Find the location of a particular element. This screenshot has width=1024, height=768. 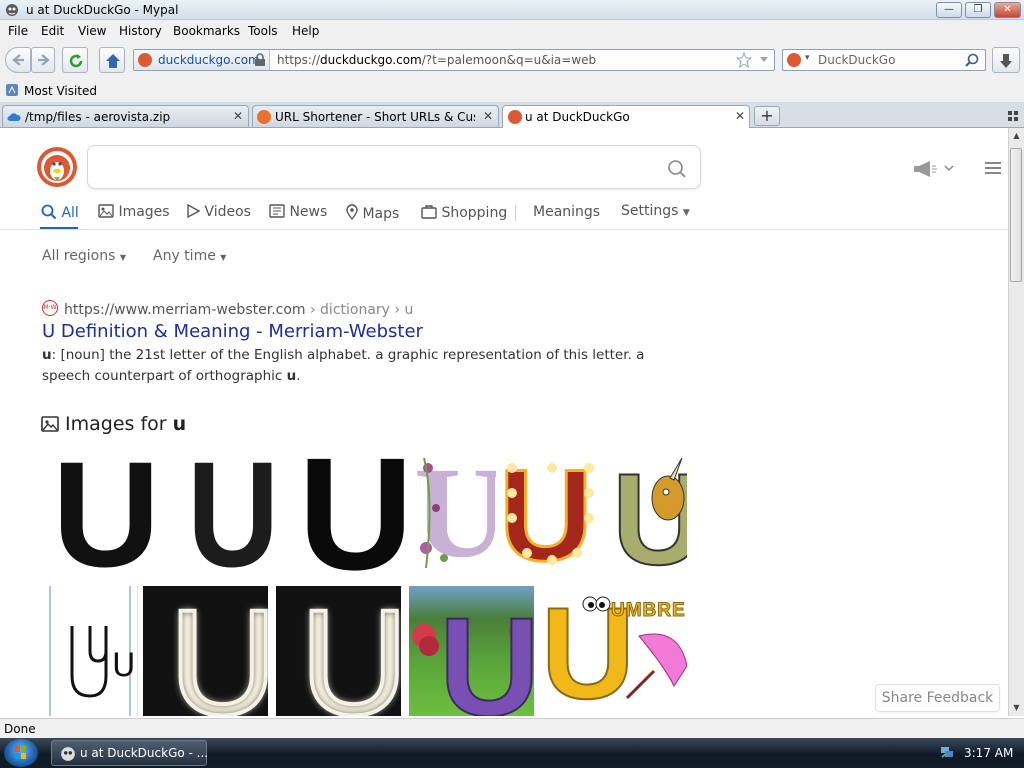

back-arrow-icon is located at coordinates (18, 60).